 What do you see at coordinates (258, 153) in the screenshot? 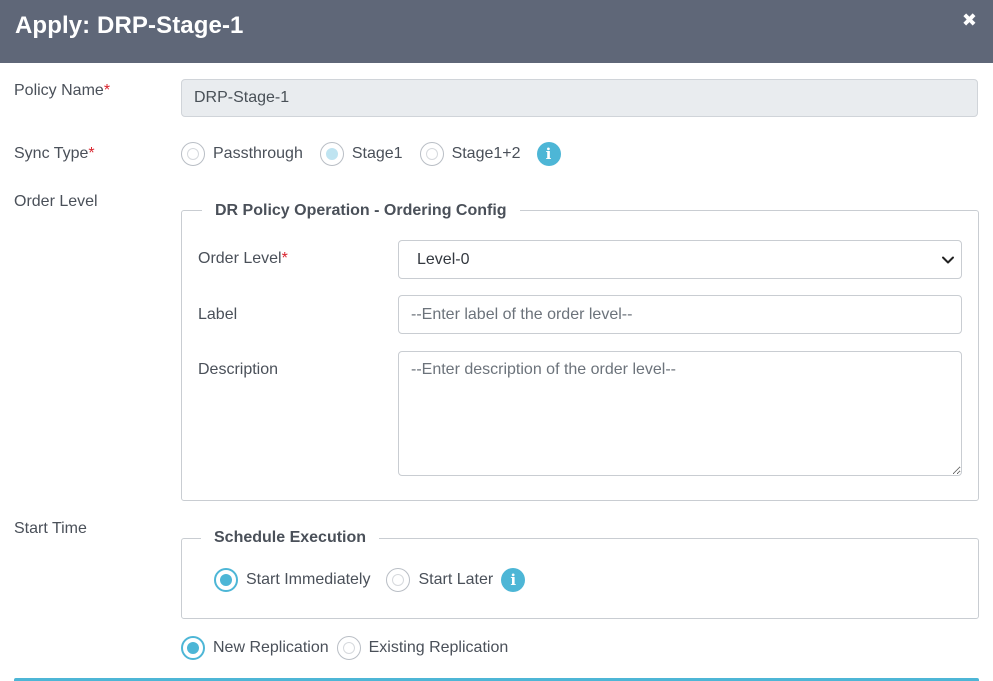
I see `radio-passthrough-label: Passthrough` at bounding box center [258, 153].